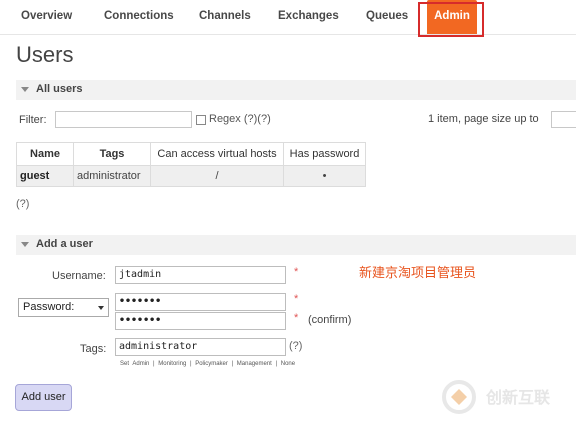 The height and width of the screenshot is (424, 576). What do you see at coordinates (140, 364) in the screenshot?
I see `tag-hint-admin: Admin` at bounding box center [140, 364].